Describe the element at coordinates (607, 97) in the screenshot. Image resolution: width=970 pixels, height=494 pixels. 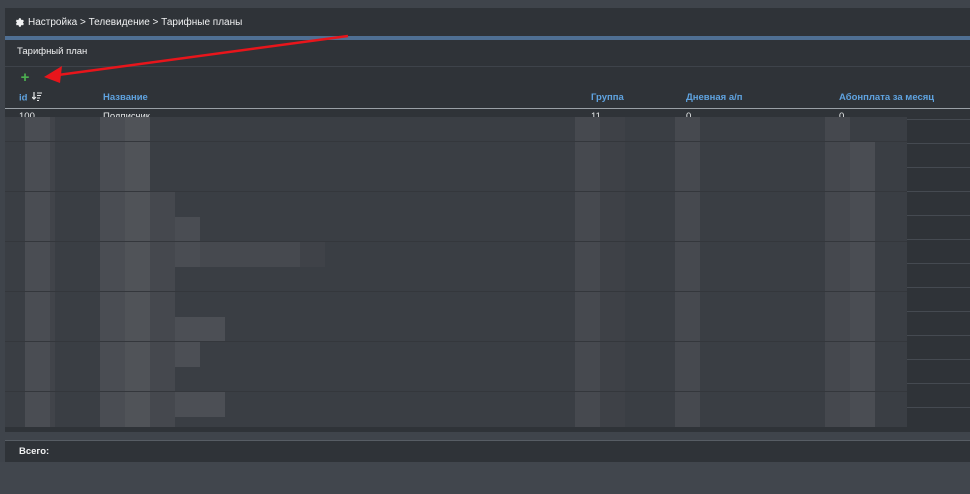
I see `column-header-group: Группа` at that location.